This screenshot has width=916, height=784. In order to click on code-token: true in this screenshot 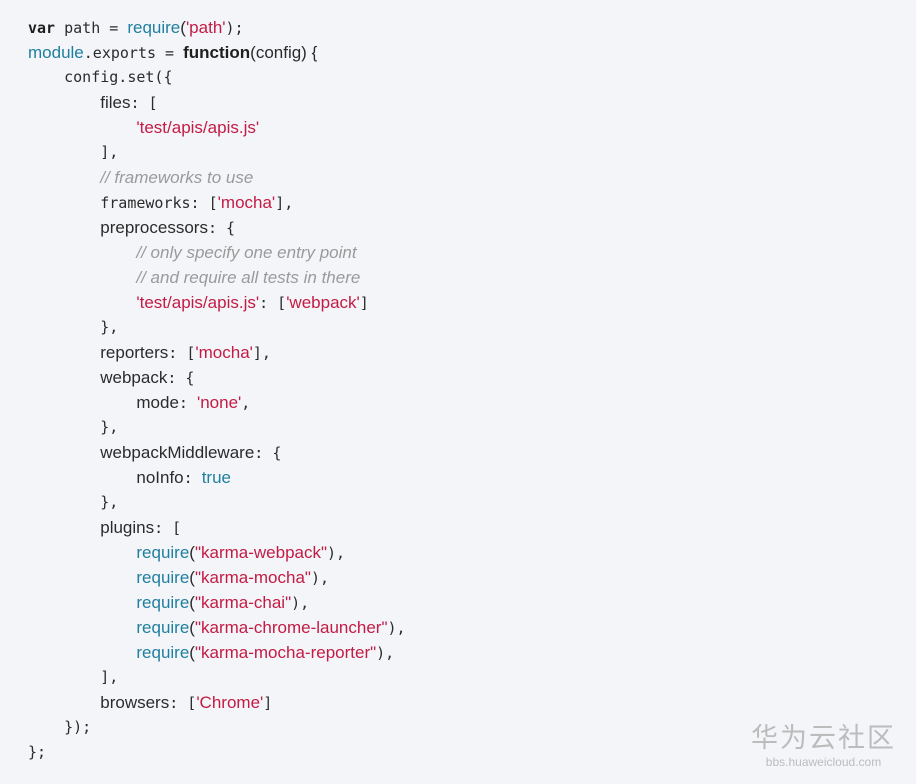, I will do `click(216, 477)`.